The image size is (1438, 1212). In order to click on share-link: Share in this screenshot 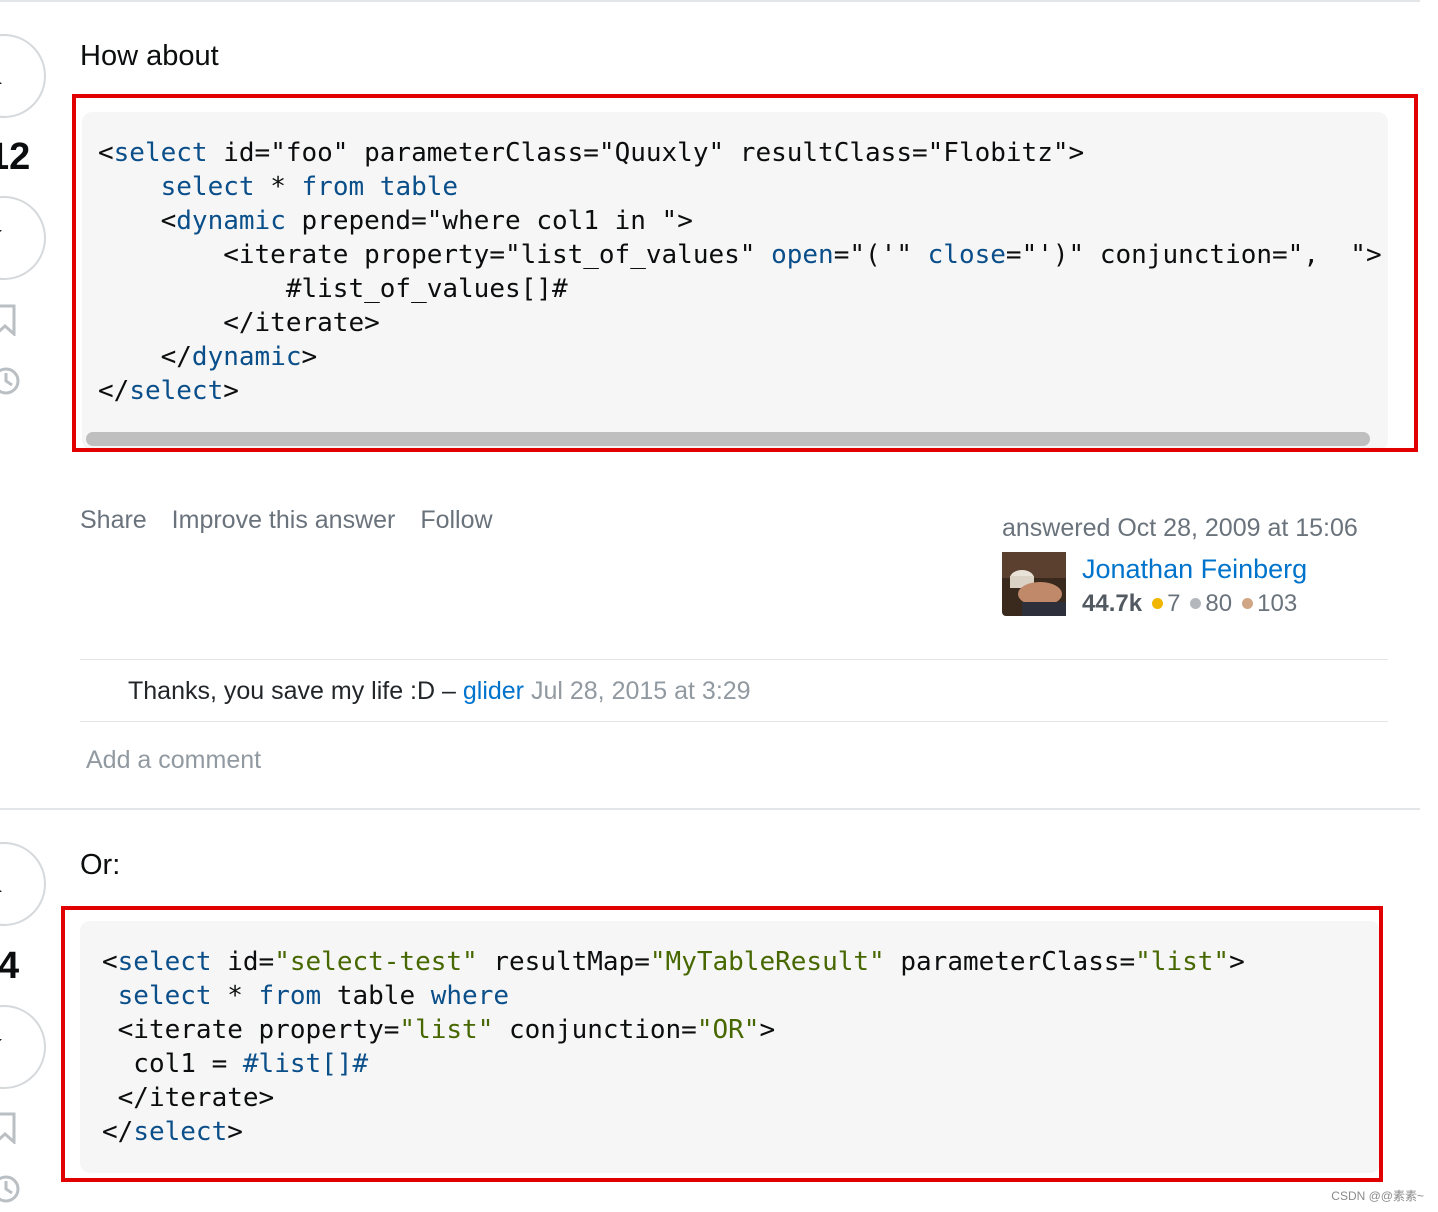, I will do `click(113, 520)`.